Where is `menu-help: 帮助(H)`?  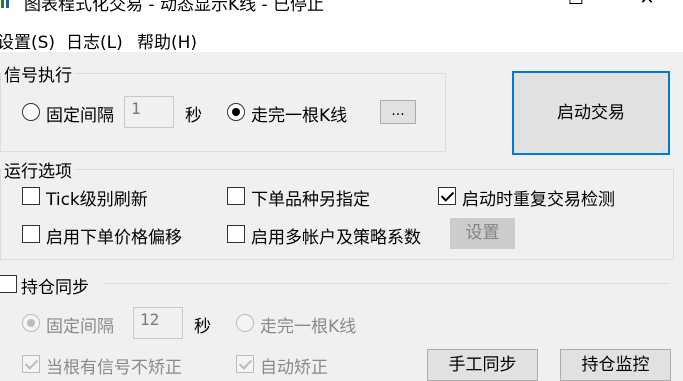
menu-help: 帮助(H) is located at coordinates (167, 40).